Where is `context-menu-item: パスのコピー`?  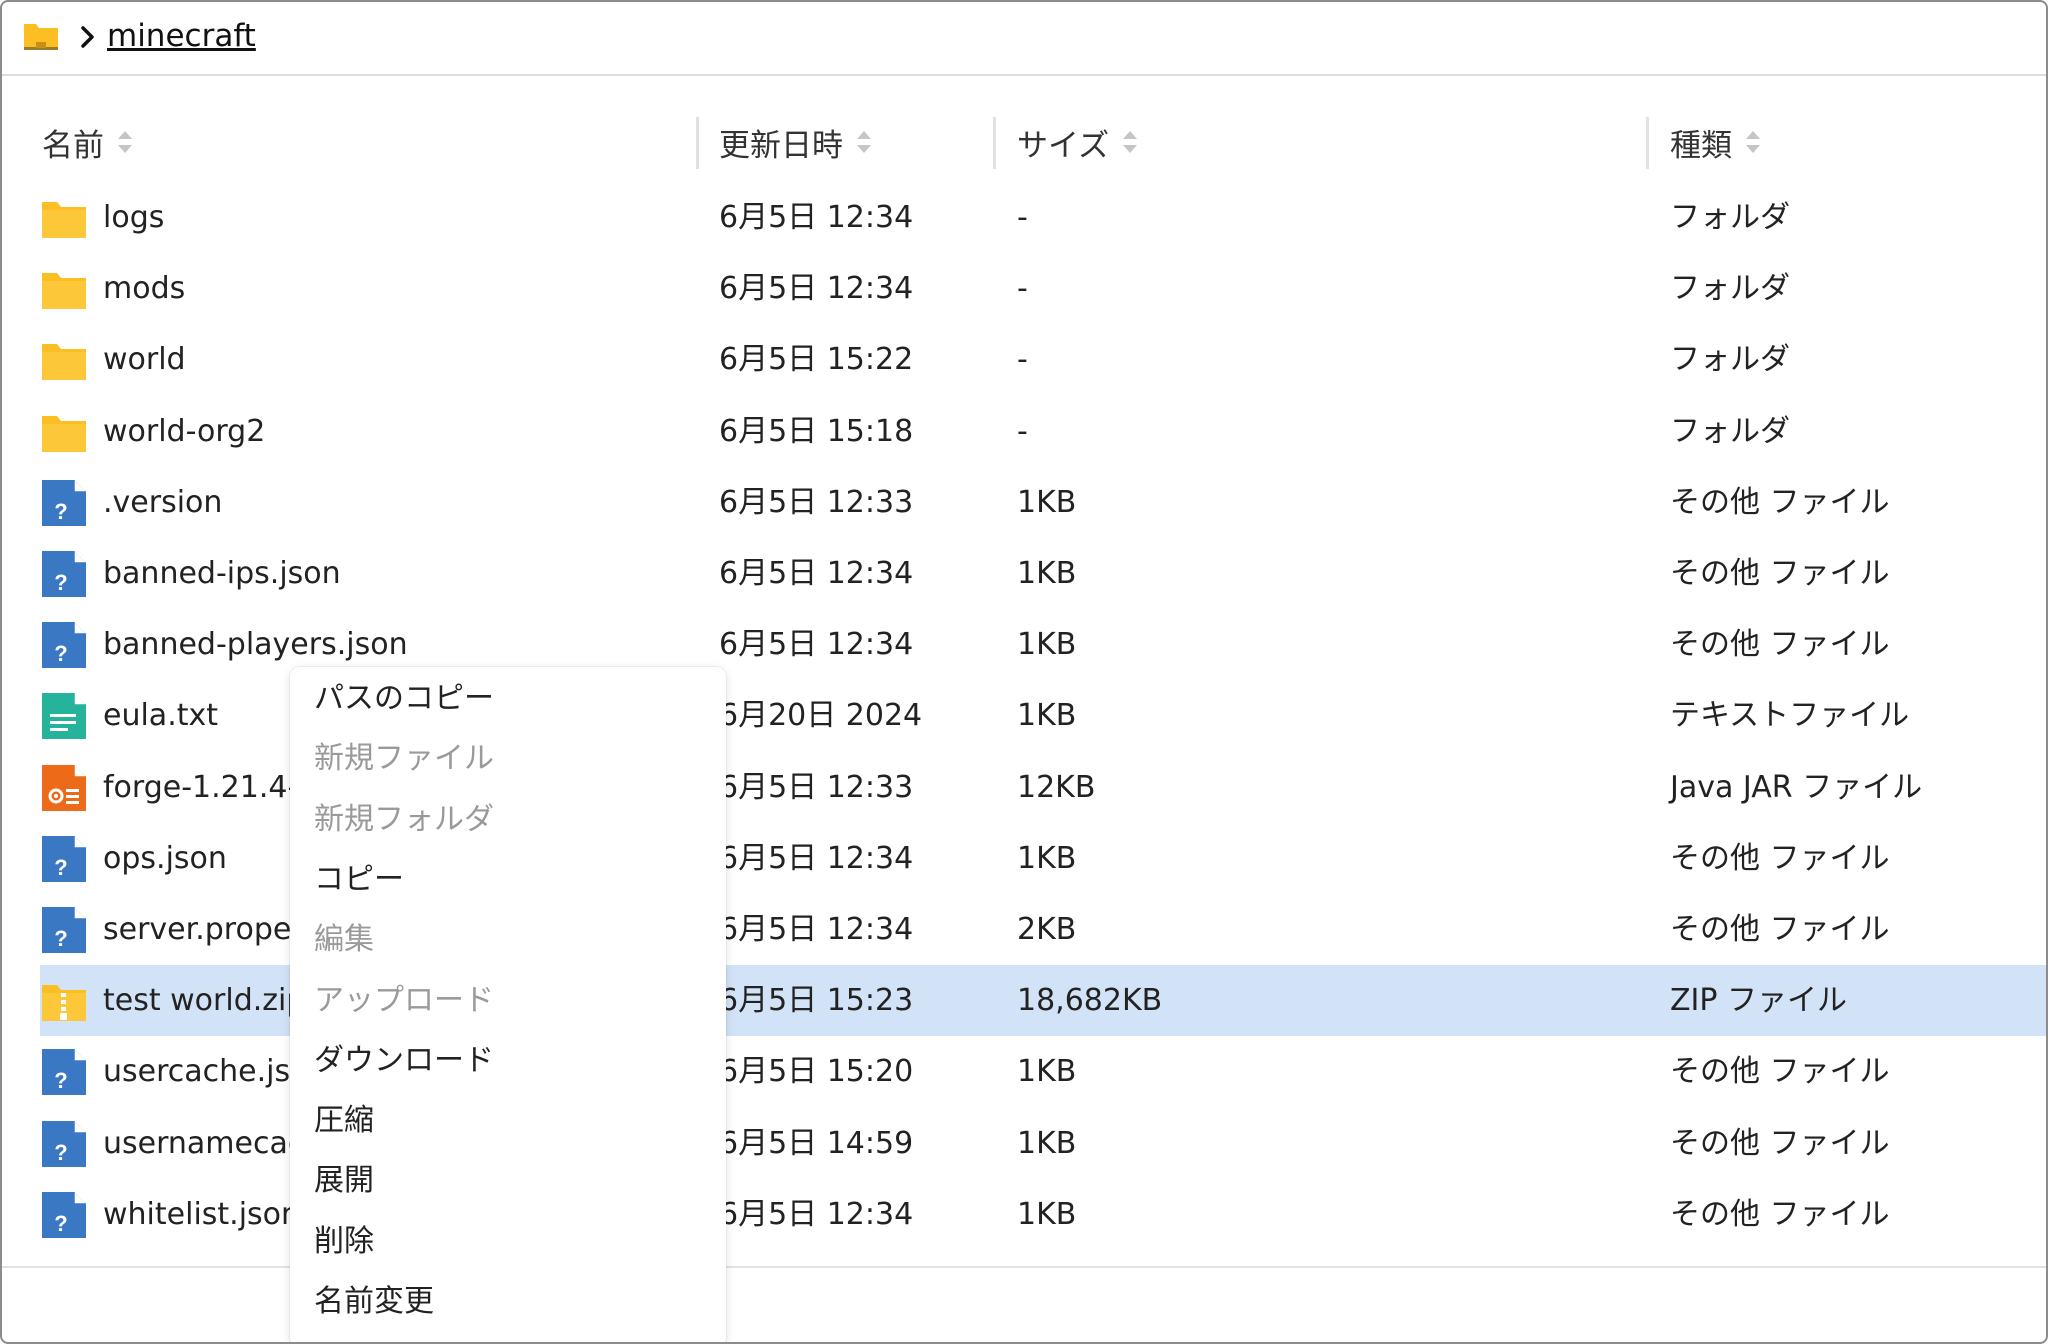
context-menu-item: パスのコピー is located at coordinates (404, 699).